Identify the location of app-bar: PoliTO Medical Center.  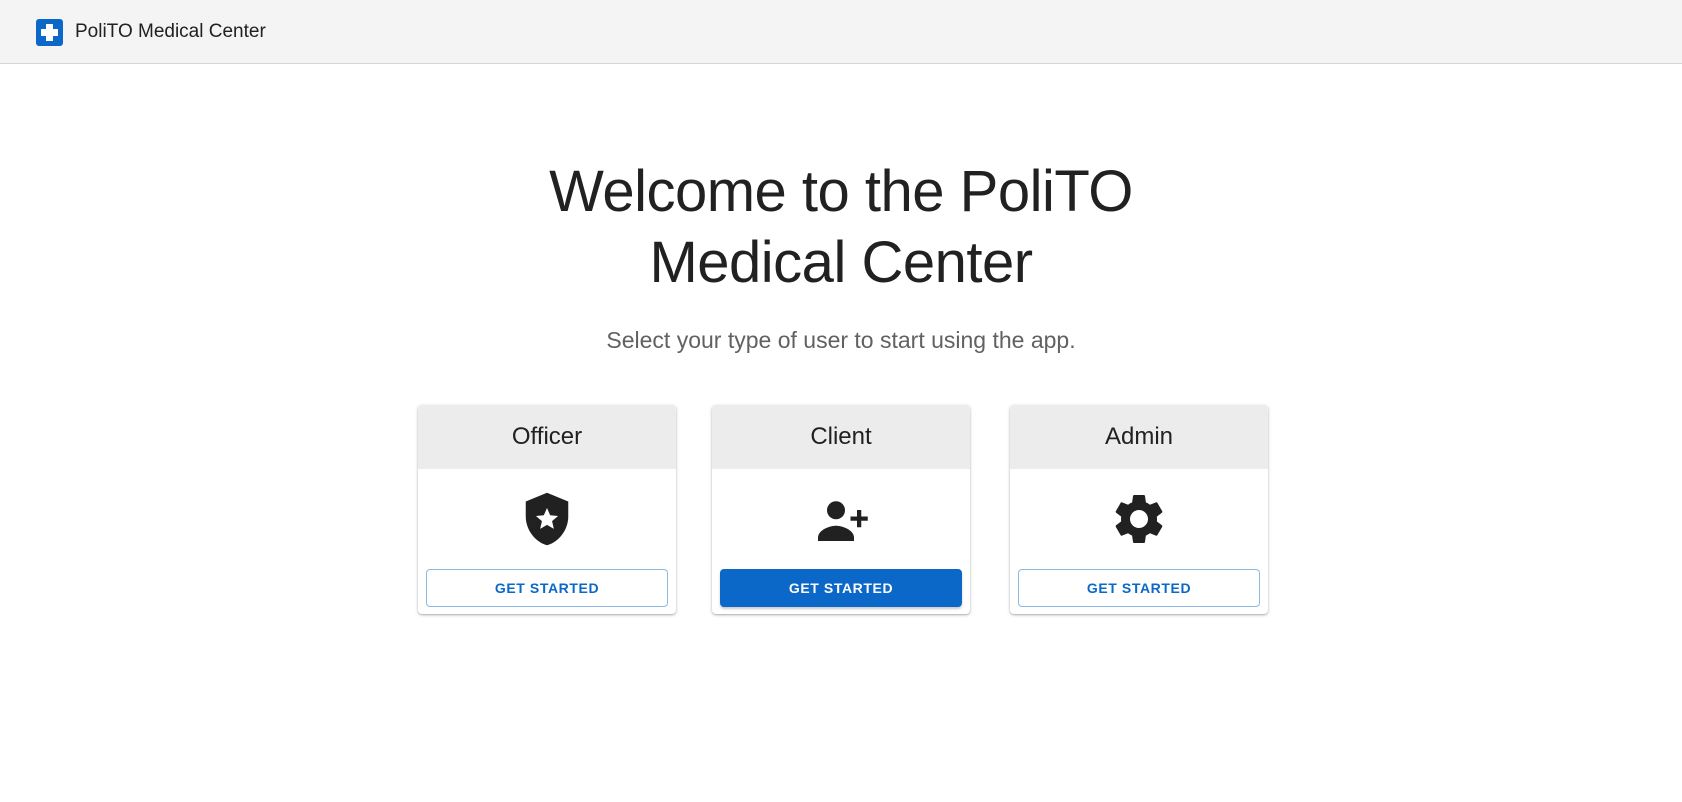
(841, 32).